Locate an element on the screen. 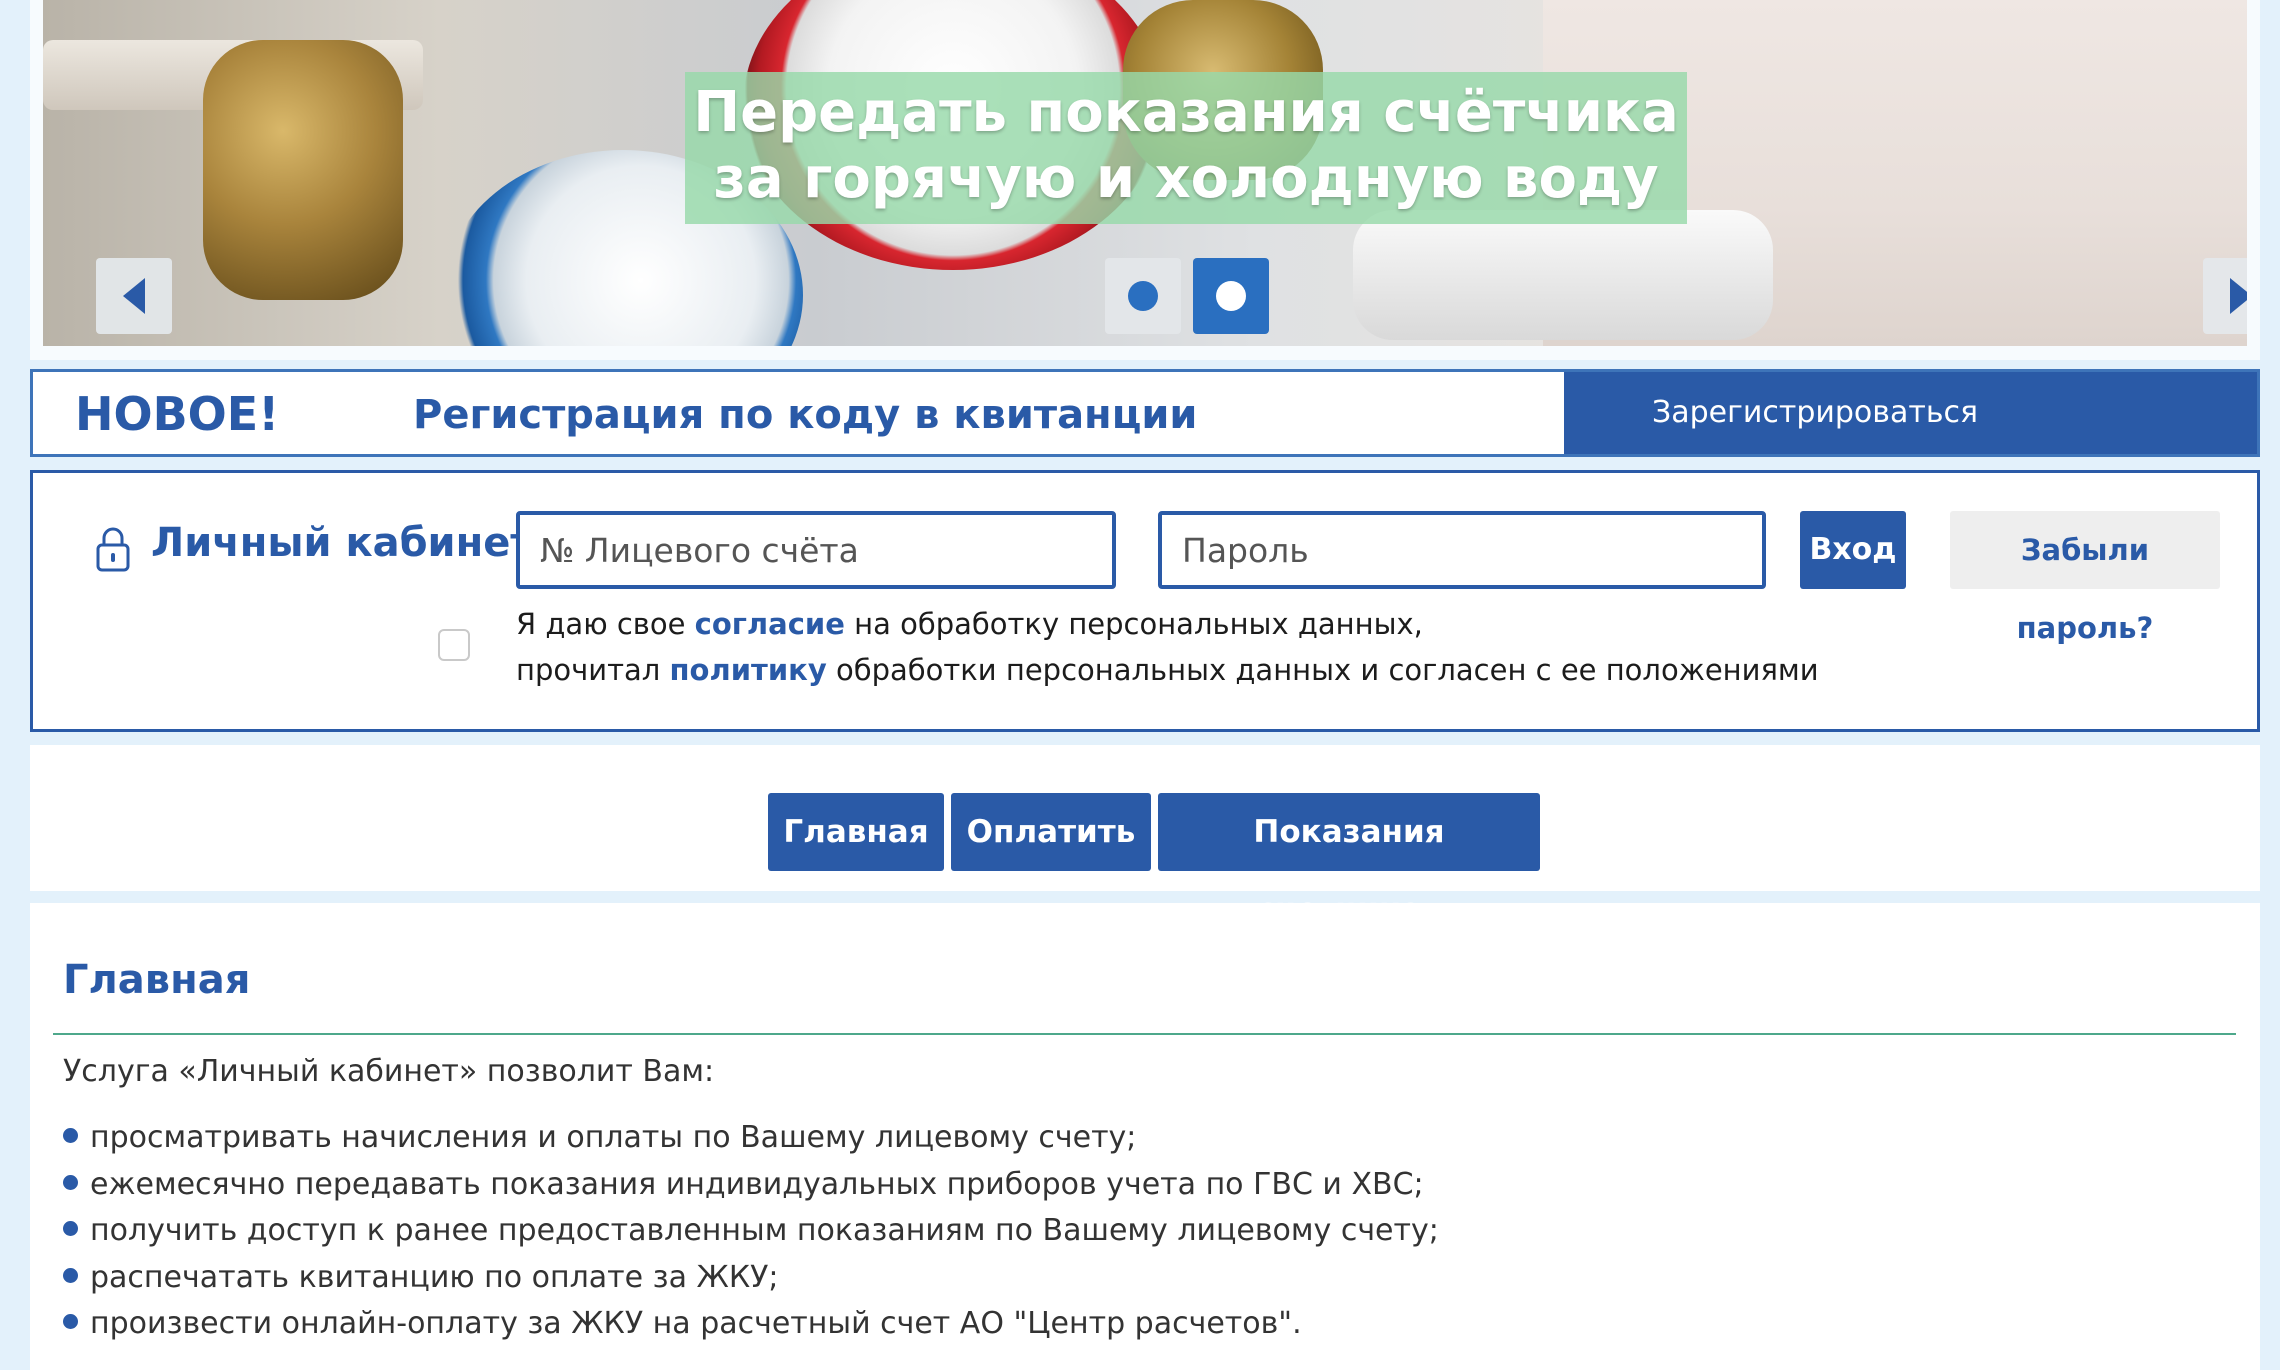 This screenshot has width=2280, height=1370. consent-checkbox is located at coordinates (454, 645).